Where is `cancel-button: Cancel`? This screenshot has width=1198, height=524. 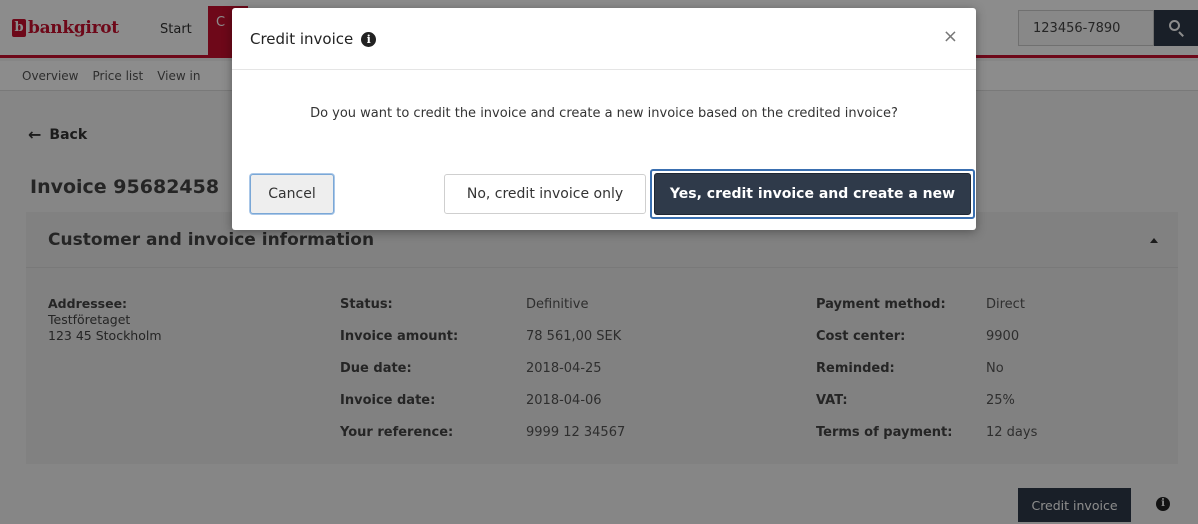 cancel-button: Cancel is located at coordinates (292, 194).